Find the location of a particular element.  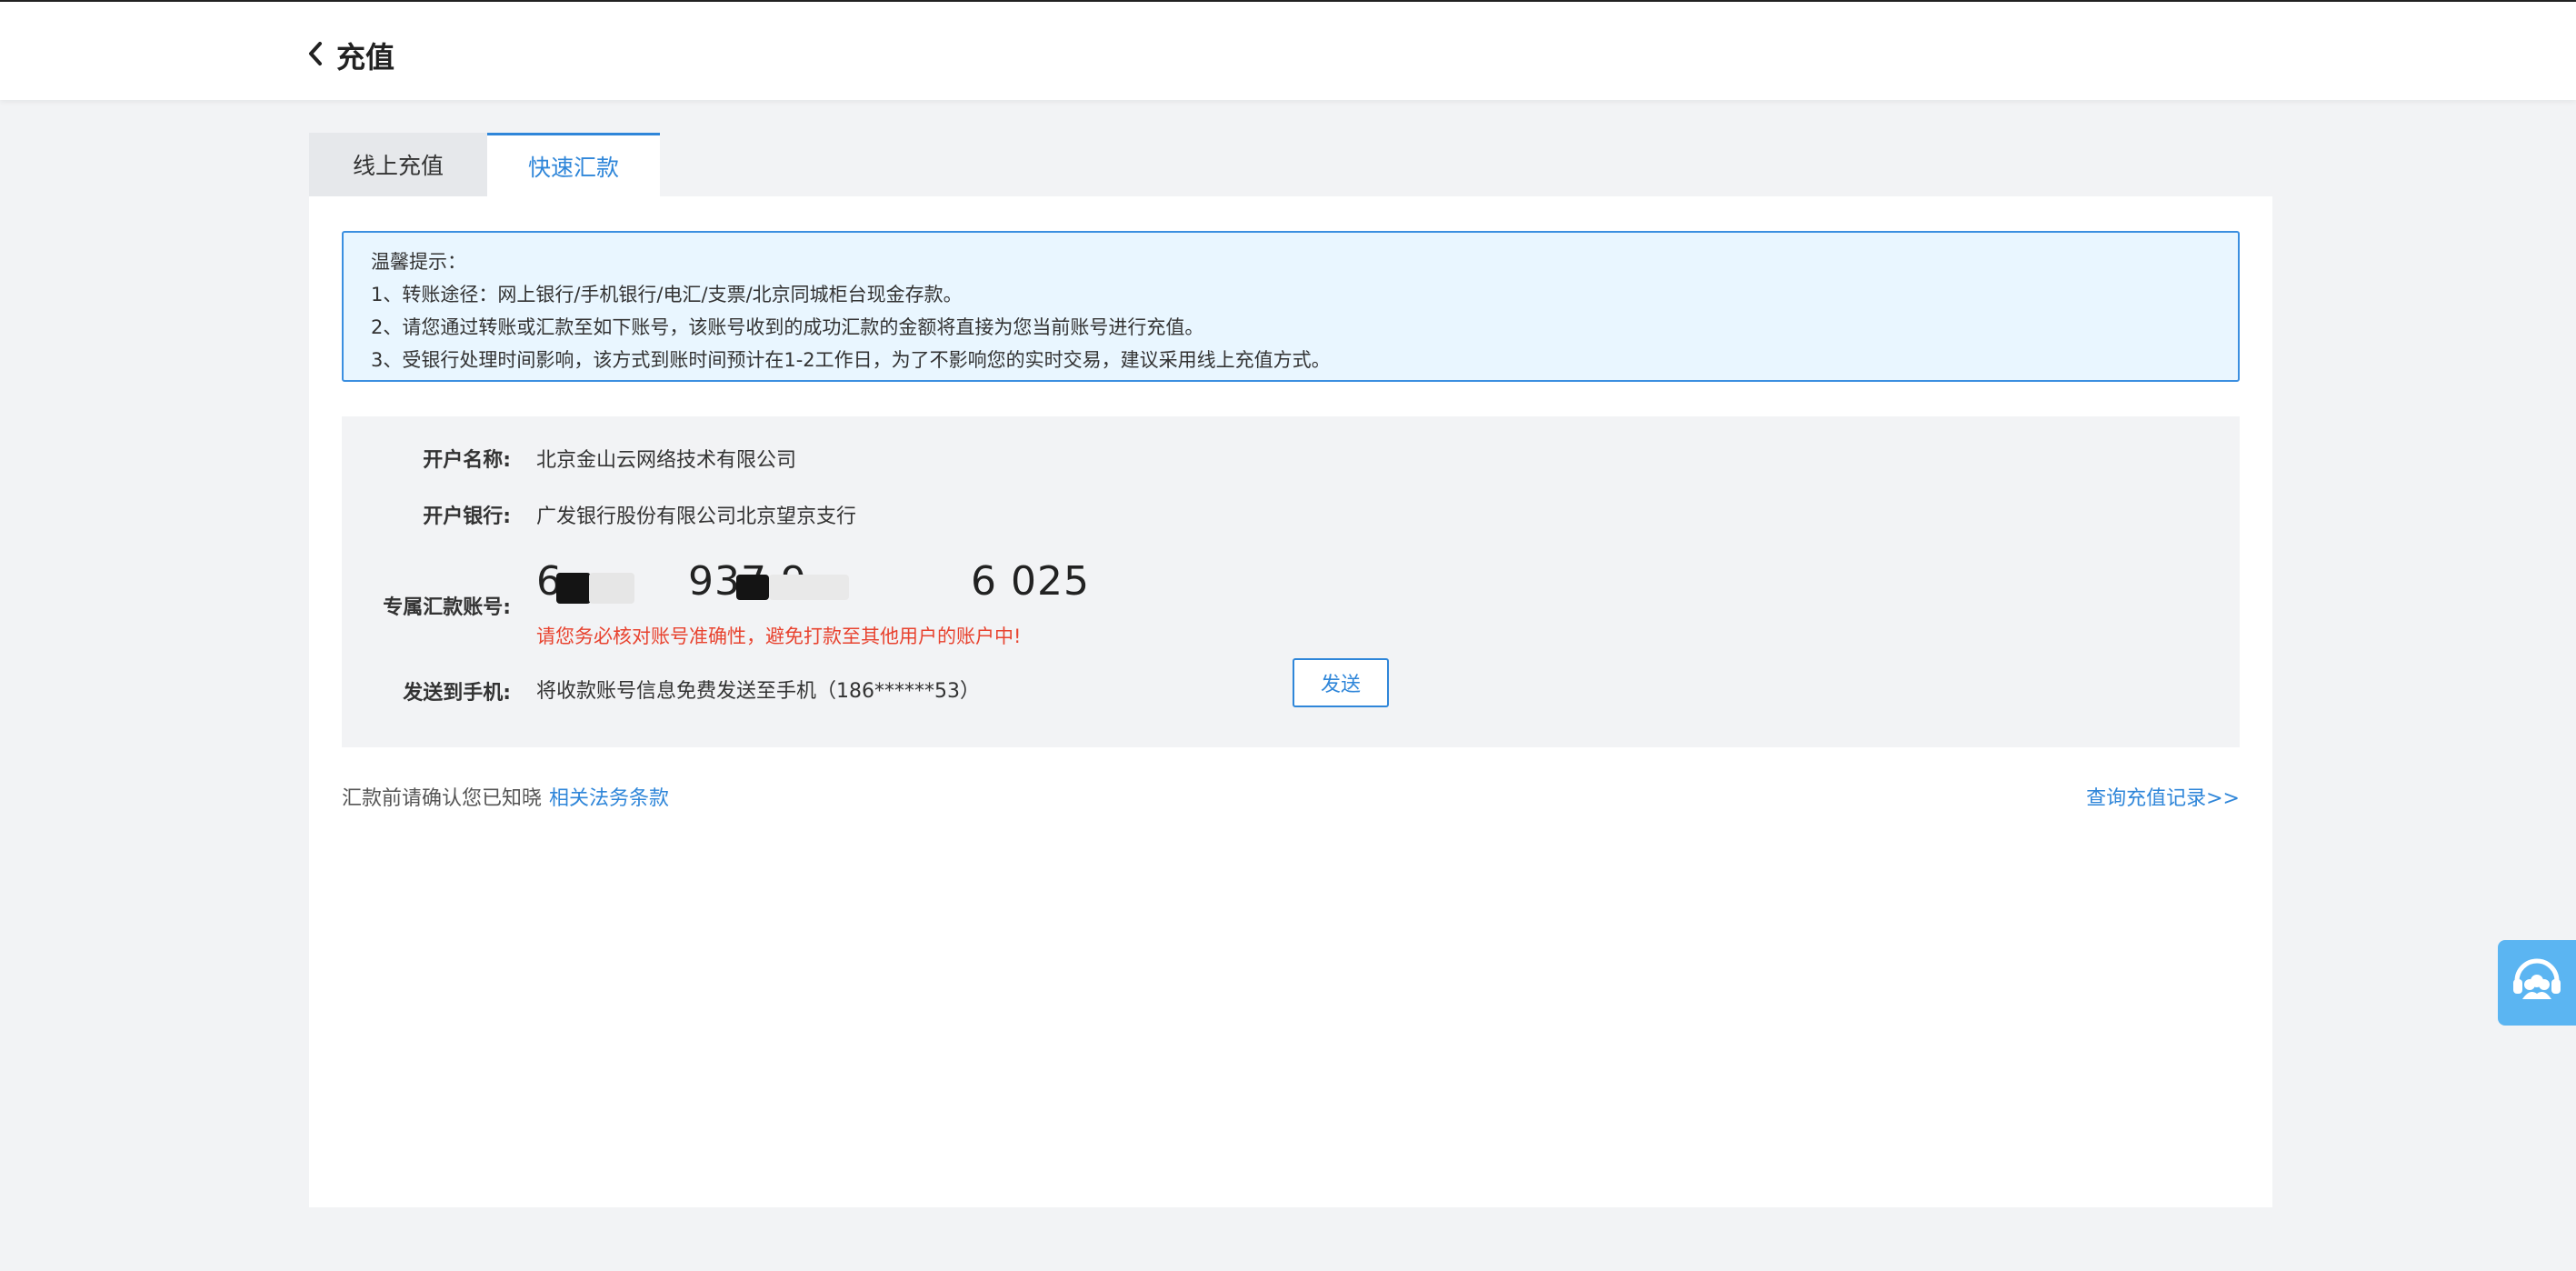

confirm-terms: 汇款前请确认您已知晓 相关法务条款 is located at coordinates (505, 796).